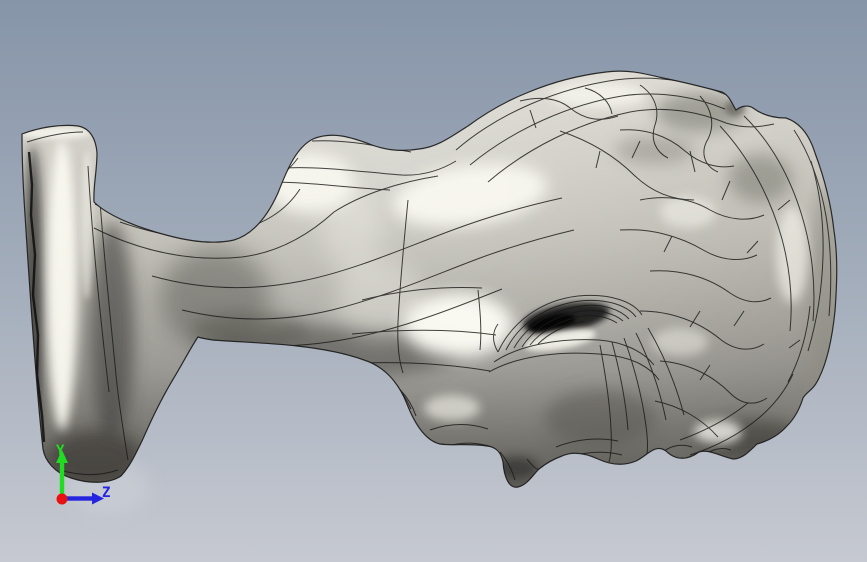  What do you see at coordinates (62, 499) in the screenshot?
I see `origin-dot` at bounding box center [62, 499].